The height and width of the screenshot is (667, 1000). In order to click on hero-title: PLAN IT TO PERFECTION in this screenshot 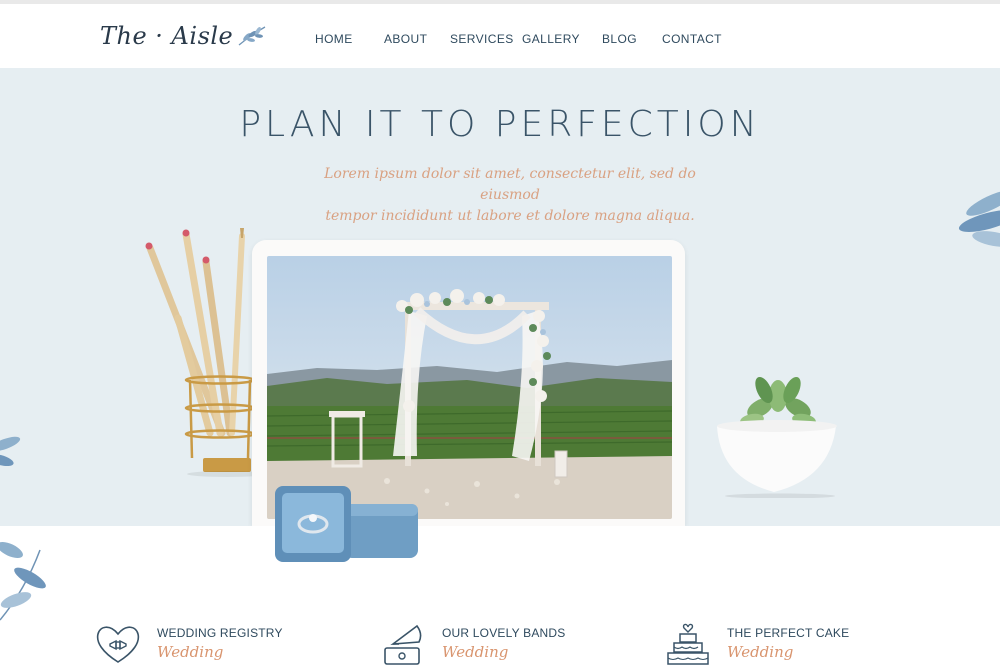, I will do `click(500, 124)`.